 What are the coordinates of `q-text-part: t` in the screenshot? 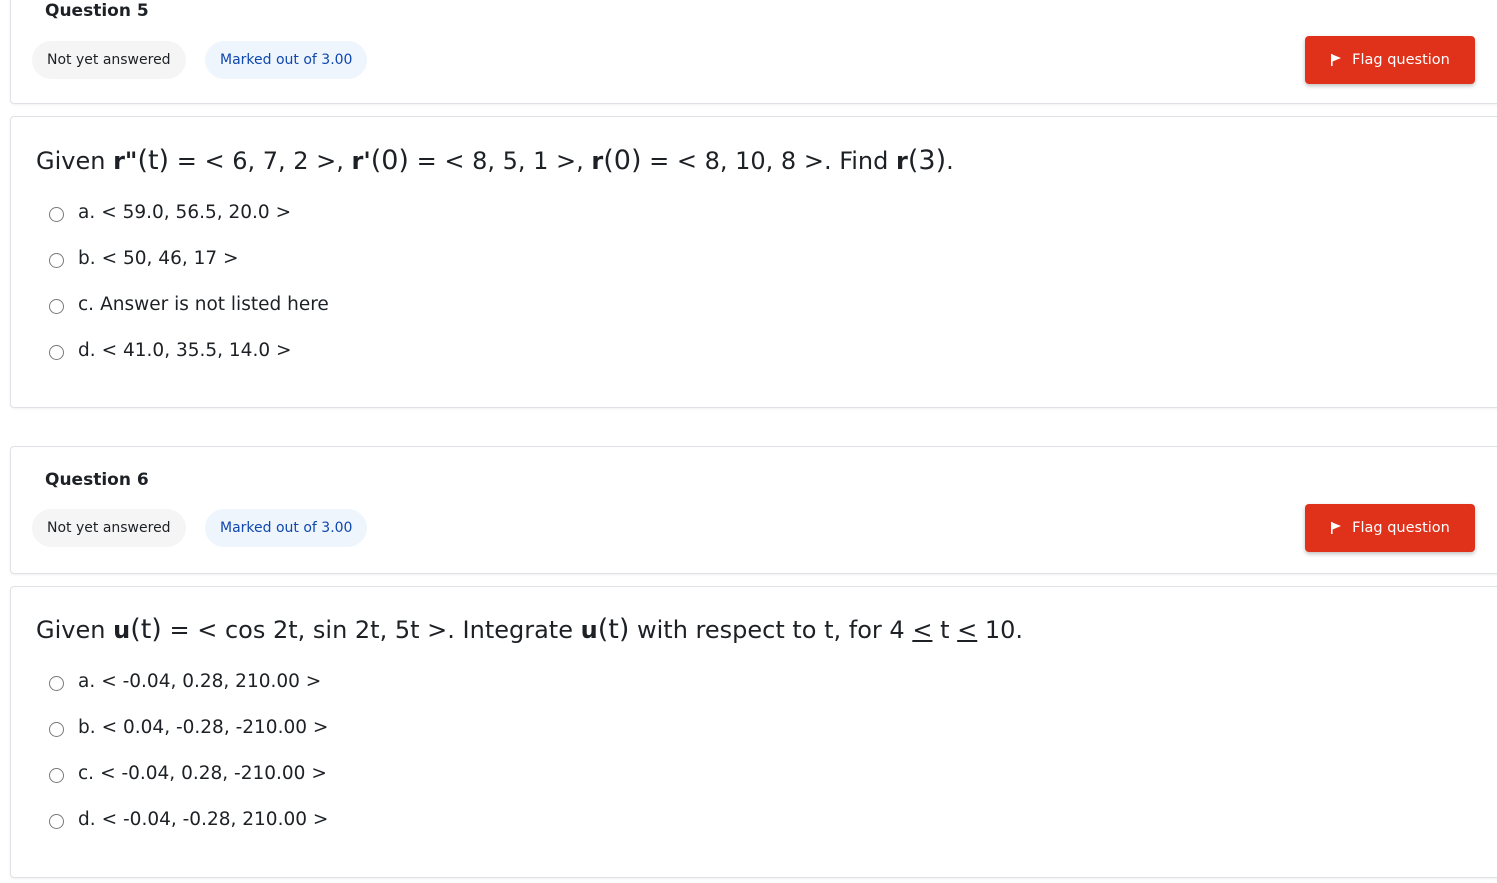 It's located at (945, 630).